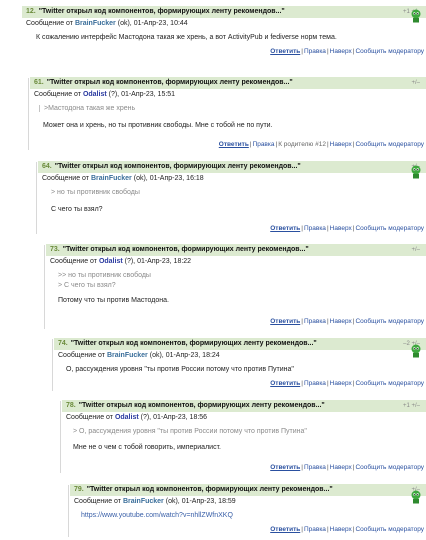 Image resolution: width=426 pixels, height=540 pixels. What do you see at coordinates (113, 300) in the screenshot?
I see `comment-text: Потому что ты против Мастодона.` at bounding box center [113, 300].